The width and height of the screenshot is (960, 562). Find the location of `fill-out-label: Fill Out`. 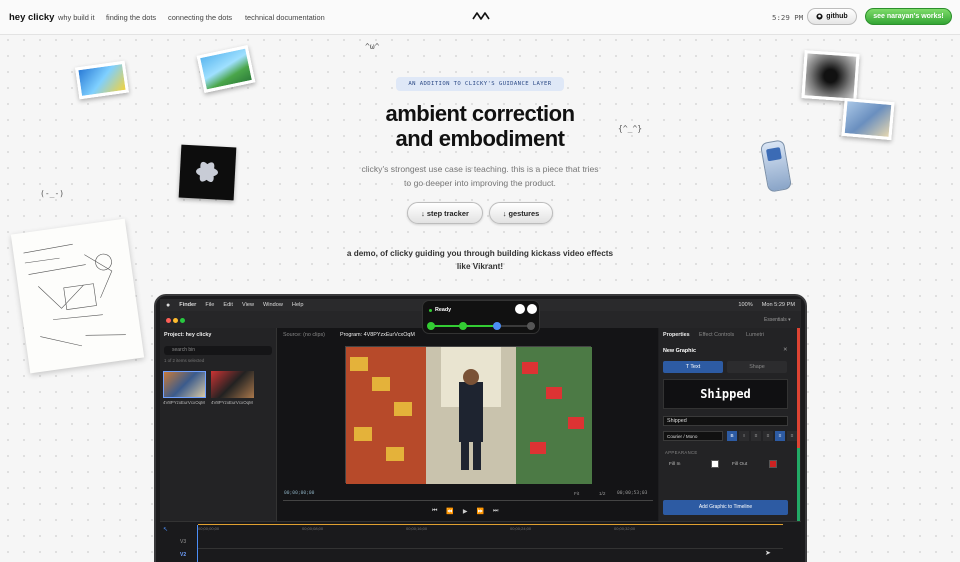

fill-out-label: Fill Out is located at coordinates (740, 464).